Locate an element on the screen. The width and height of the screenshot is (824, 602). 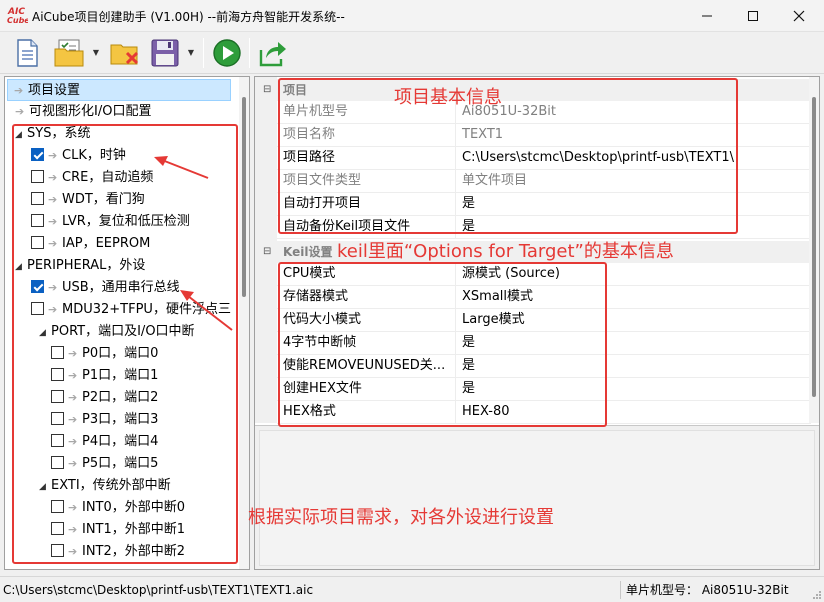
export-button is located at coordinates (273, 53).